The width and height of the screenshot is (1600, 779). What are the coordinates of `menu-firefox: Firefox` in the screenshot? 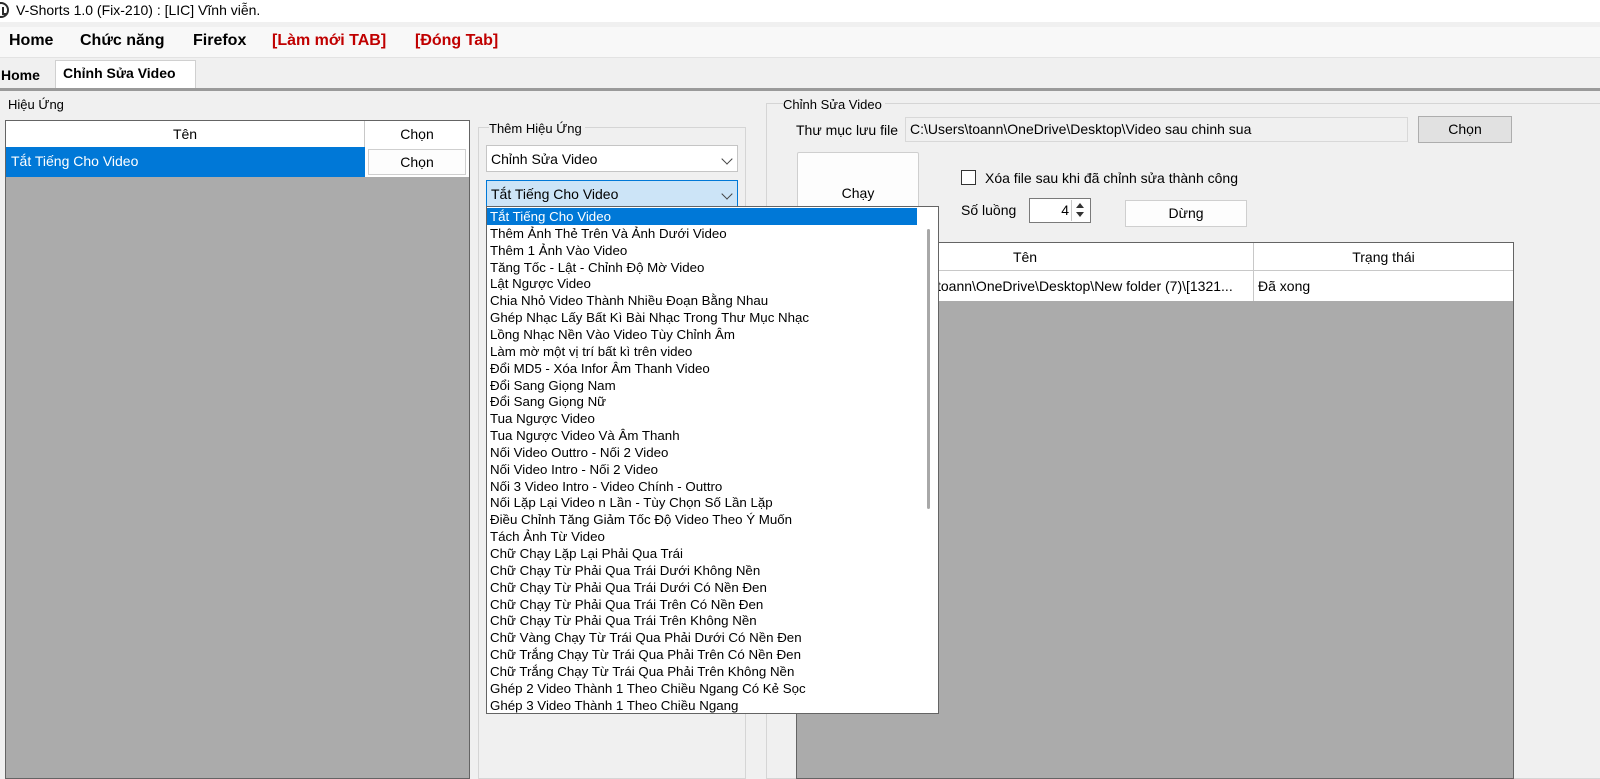 It's located at (219, 41).